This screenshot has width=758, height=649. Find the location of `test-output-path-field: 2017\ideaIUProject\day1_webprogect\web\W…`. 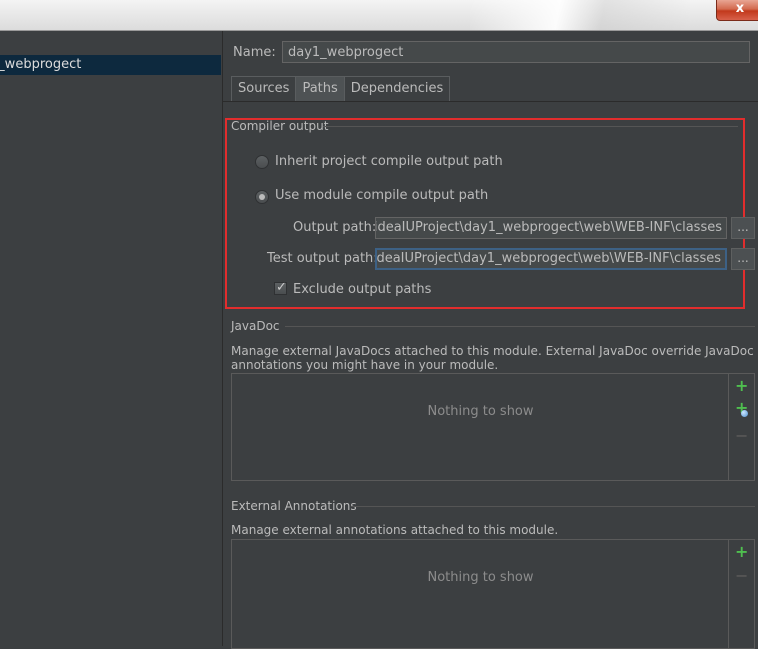

test-output-path-field: 2017\ideaIUProject\day1_webprogect\web\W… is located at coordinates (551, 259).